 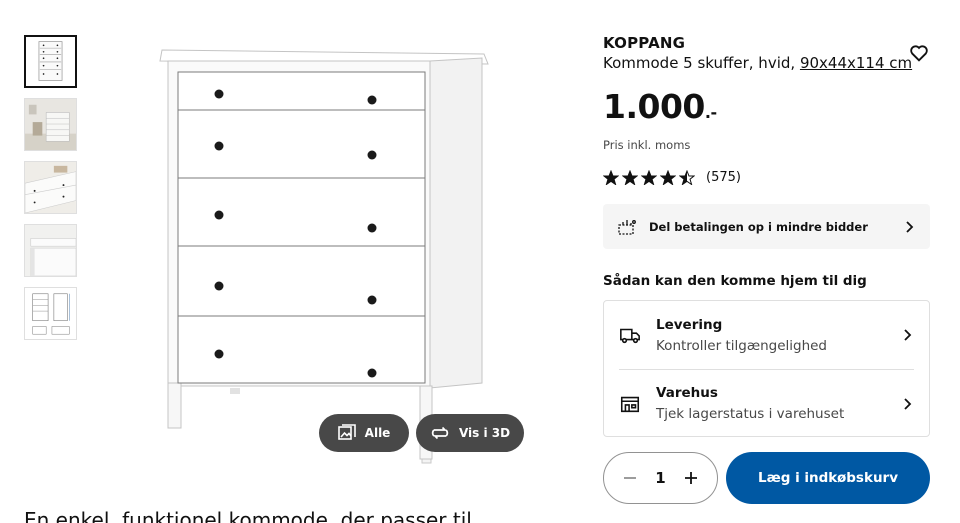 I want to click on price-suffix: .-, so click(x=710, y=112).